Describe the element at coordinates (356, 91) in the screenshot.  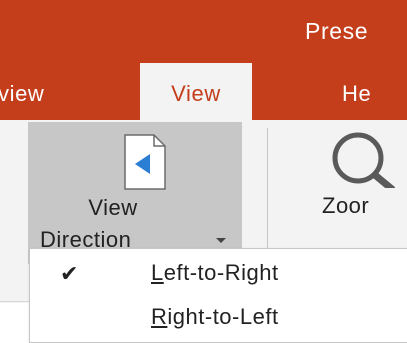
I see `tab-help: He` at that location.